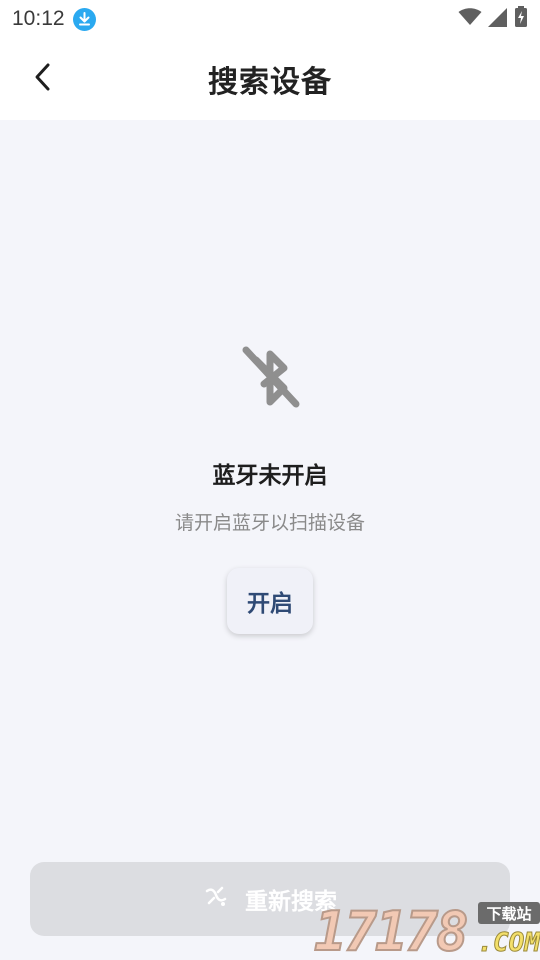  What do you see at coordinates (270, 601) in the screenshot?
I see `enable-bluetooth-button: 开启` at bounding box center [270, 601].